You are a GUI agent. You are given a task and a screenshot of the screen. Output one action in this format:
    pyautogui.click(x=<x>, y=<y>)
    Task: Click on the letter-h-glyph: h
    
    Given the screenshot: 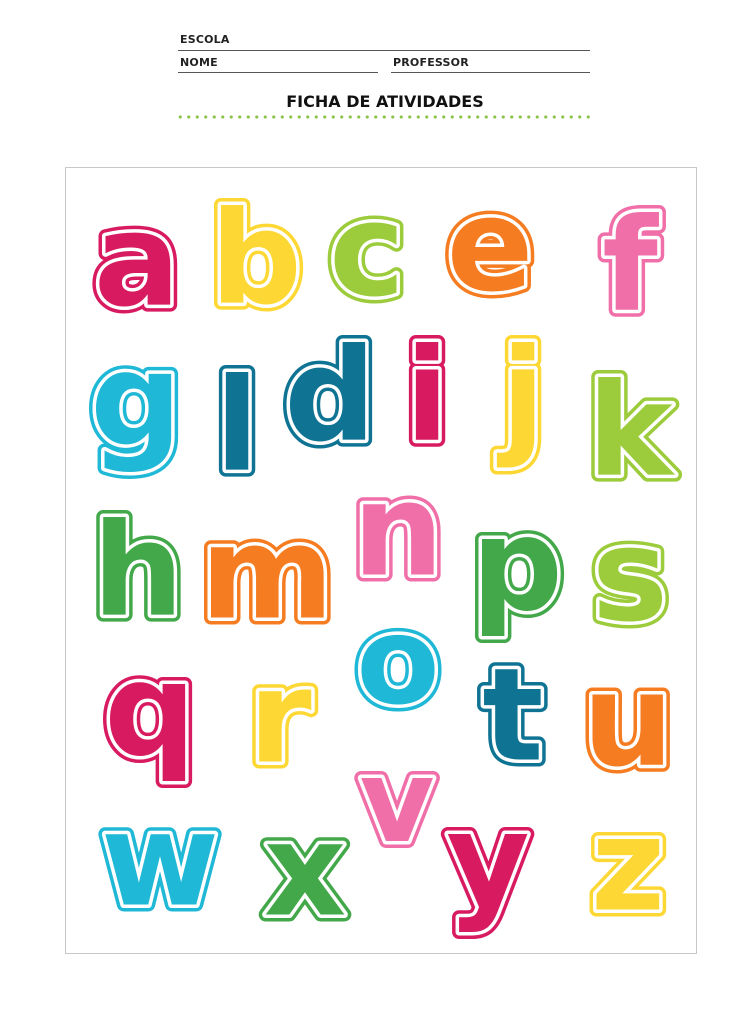 What is the action you would take?
    pyautogui.click(x=137, y=571)
    